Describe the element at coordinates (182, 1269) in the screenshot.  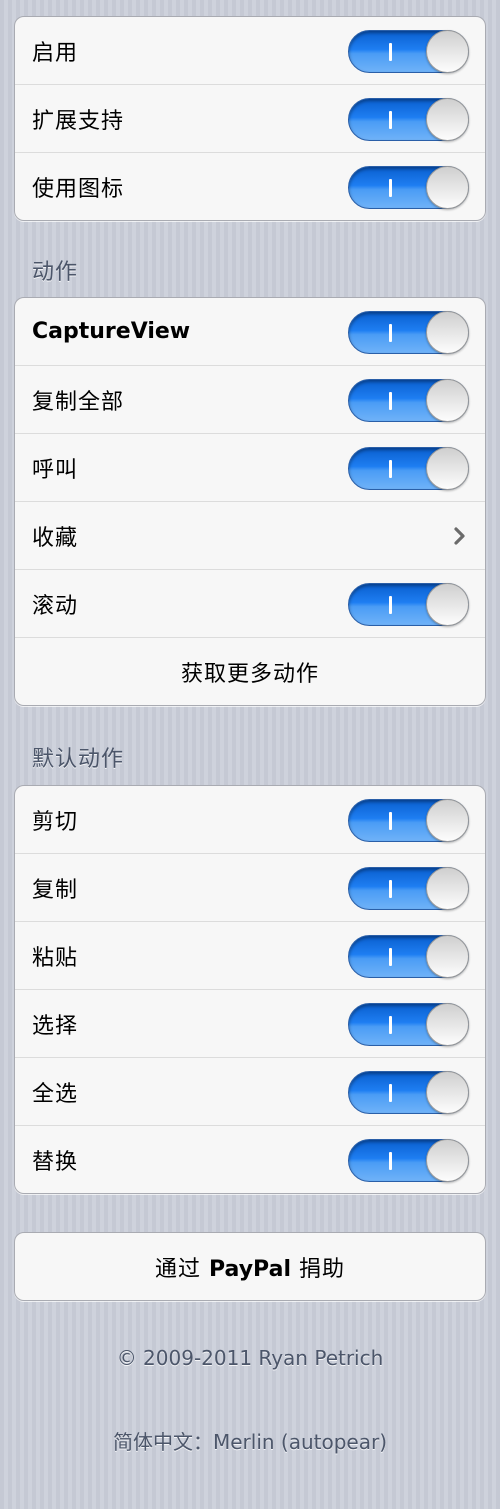
I see `donate-prefix: 通过` at that location.